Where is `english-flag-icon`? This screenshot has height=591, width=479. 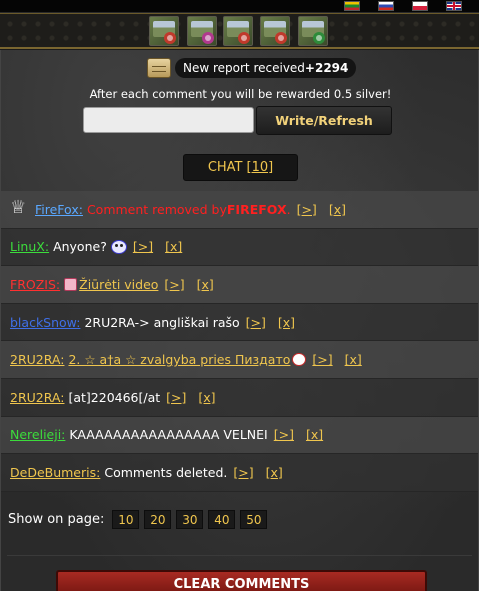
english-flag-icon is located at coordinates (454, 6).